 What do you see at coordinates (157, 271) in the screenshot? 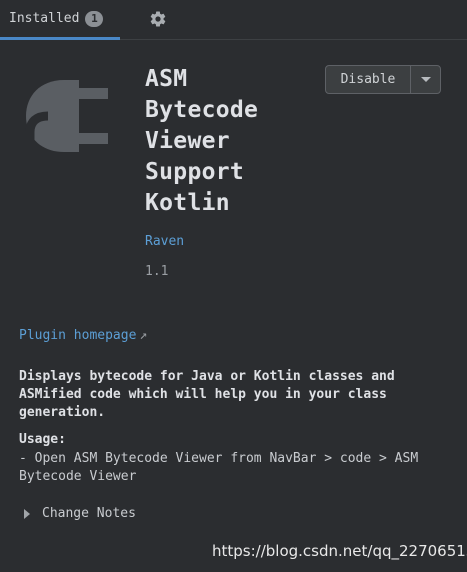
I see `plugin-version: 1.1` at bounding box center [157, 271].